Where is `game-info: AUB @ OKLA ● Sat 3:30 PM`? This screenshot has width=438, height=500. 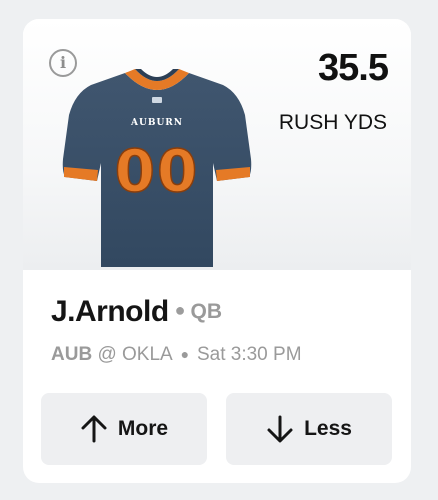 game-info: AUB @ OKLA ● Sat 3:30 PM is located at coordinates (176, 355).